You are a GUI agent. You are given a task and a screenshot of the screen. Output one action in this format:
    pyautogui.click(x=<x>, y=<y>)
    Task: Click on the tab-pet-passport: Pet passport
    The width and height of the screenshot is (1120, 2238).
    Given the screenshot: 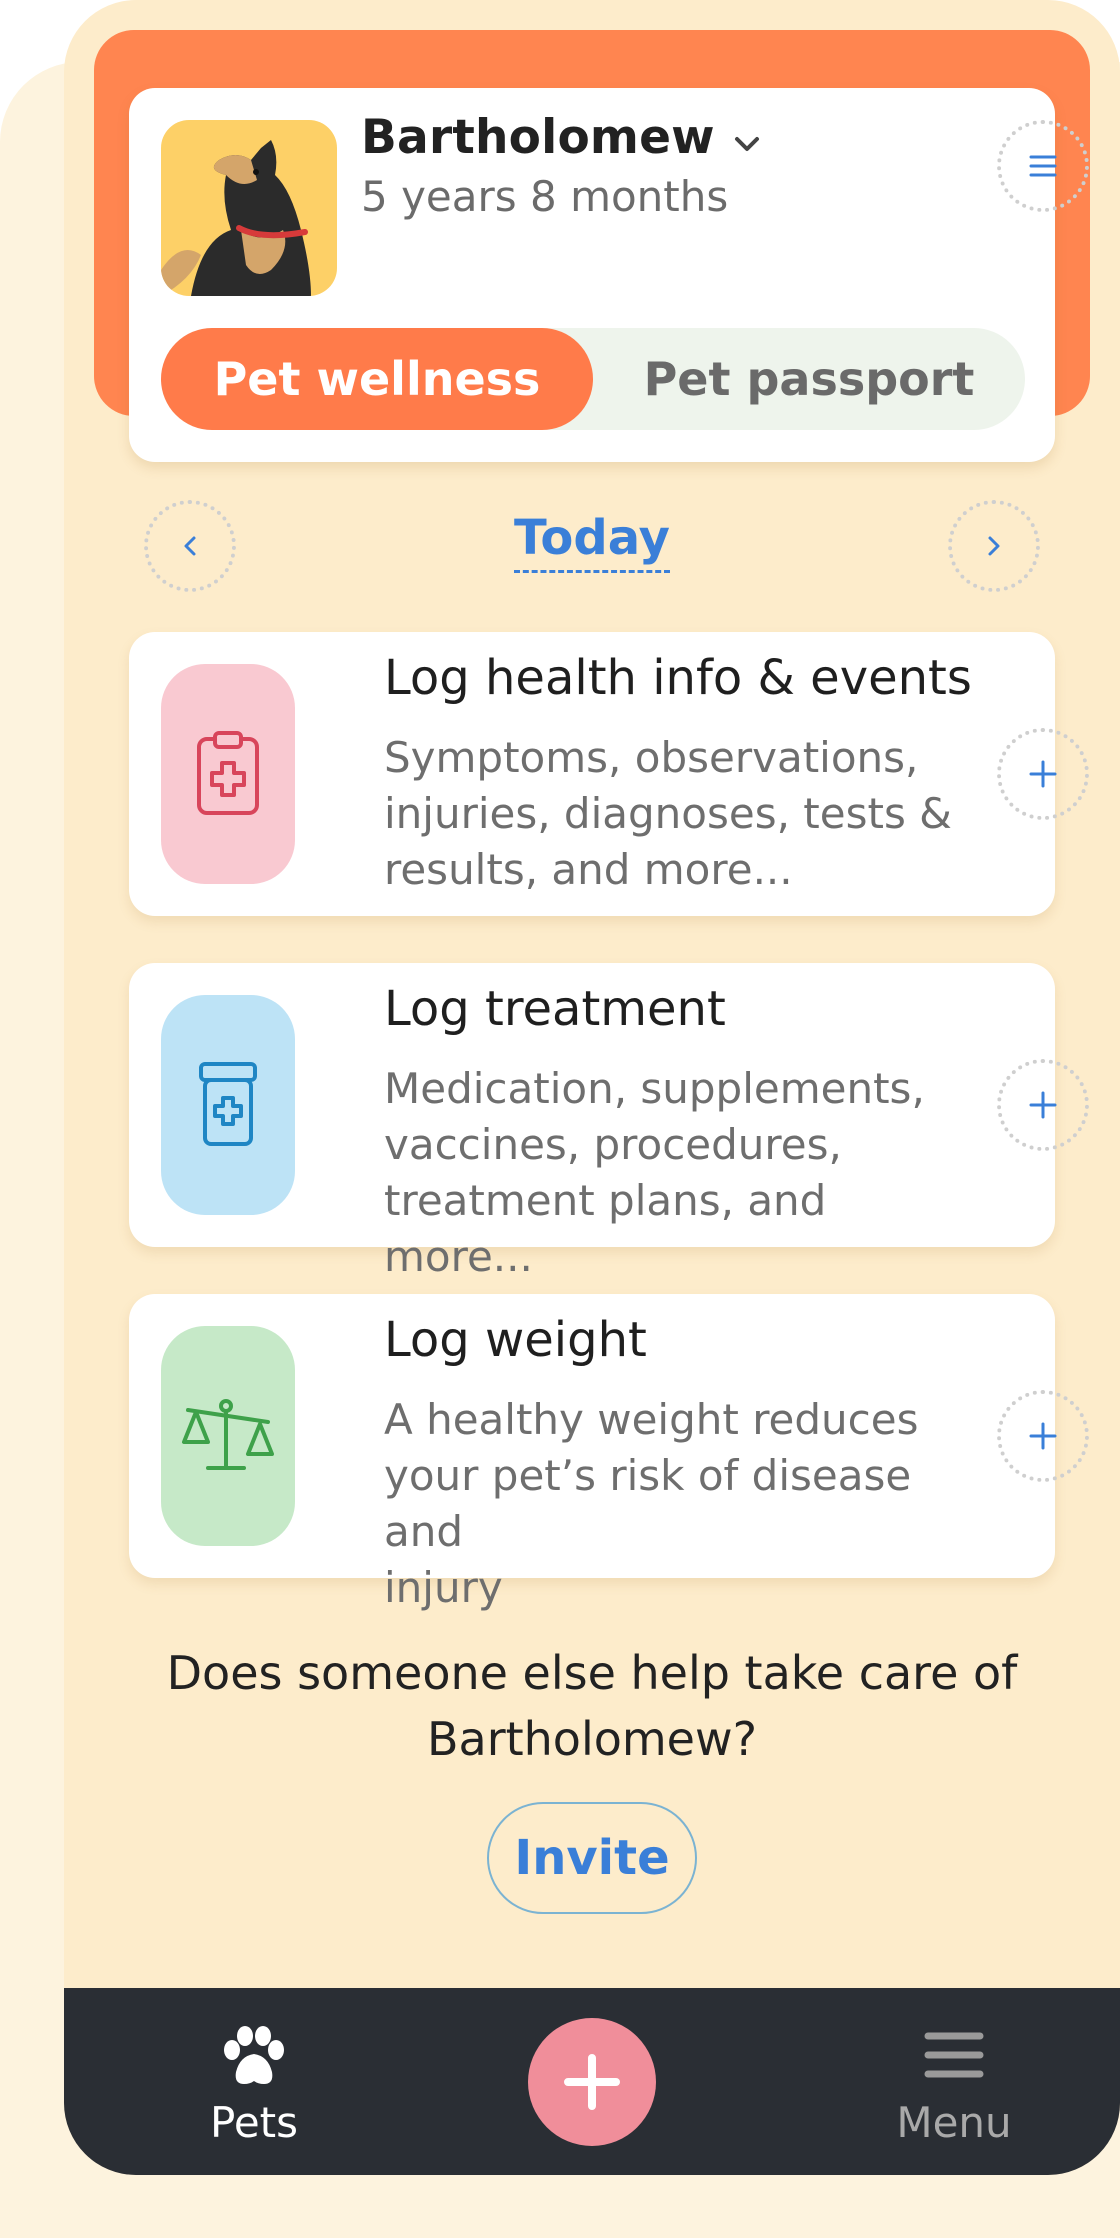 What is the action you would take?
    pyautogui.click(x=809, y=379)
    